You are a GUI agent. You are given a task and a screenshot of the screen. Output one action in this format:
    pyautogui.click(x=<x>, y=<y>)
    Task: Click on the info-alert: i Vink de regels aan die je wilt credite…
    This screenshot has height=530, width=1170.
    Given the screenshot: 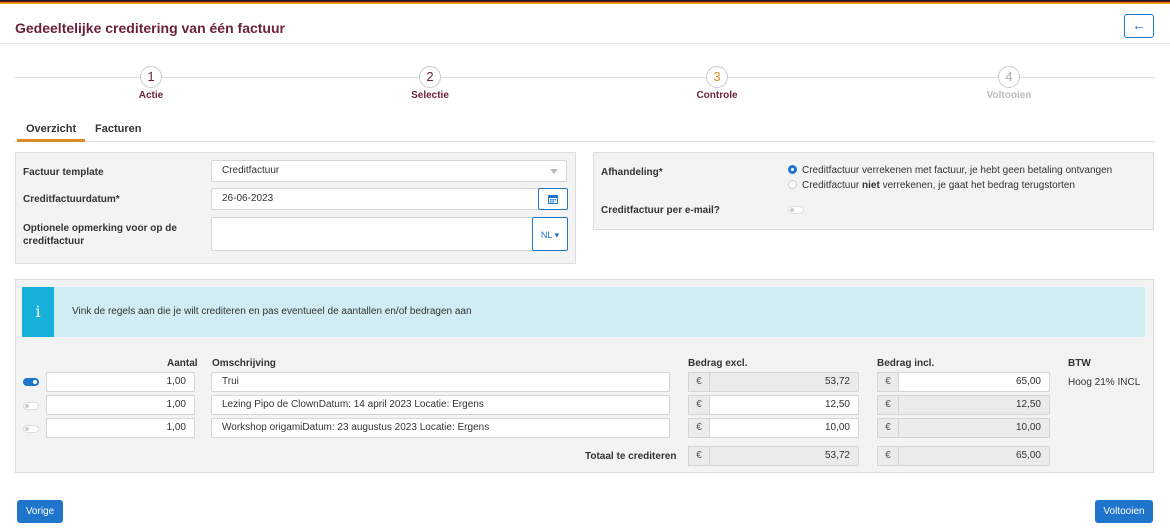 What is the action you would take?
    pyautogui.click(x=583, y=312)
    